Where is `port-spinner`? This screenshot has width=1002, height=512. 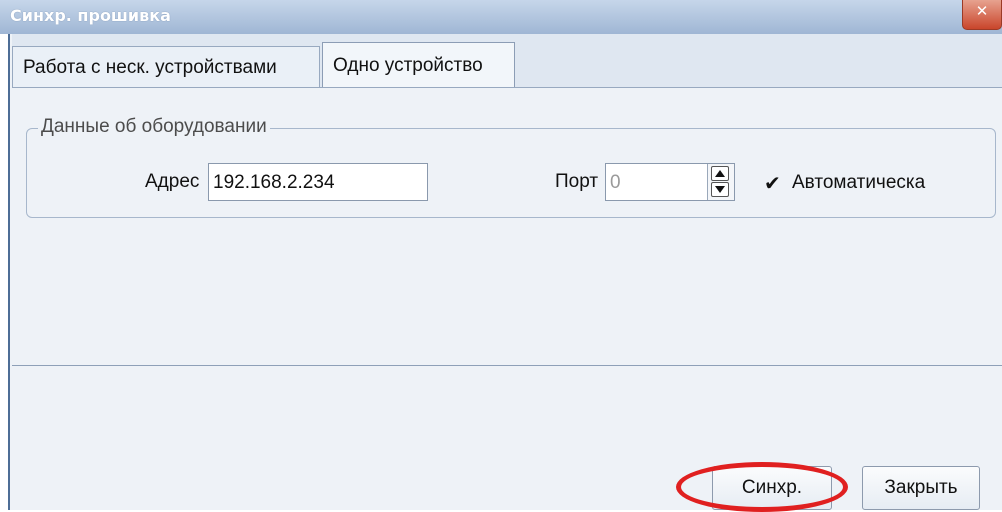 port-spinner is located at coordinates (720, 182).